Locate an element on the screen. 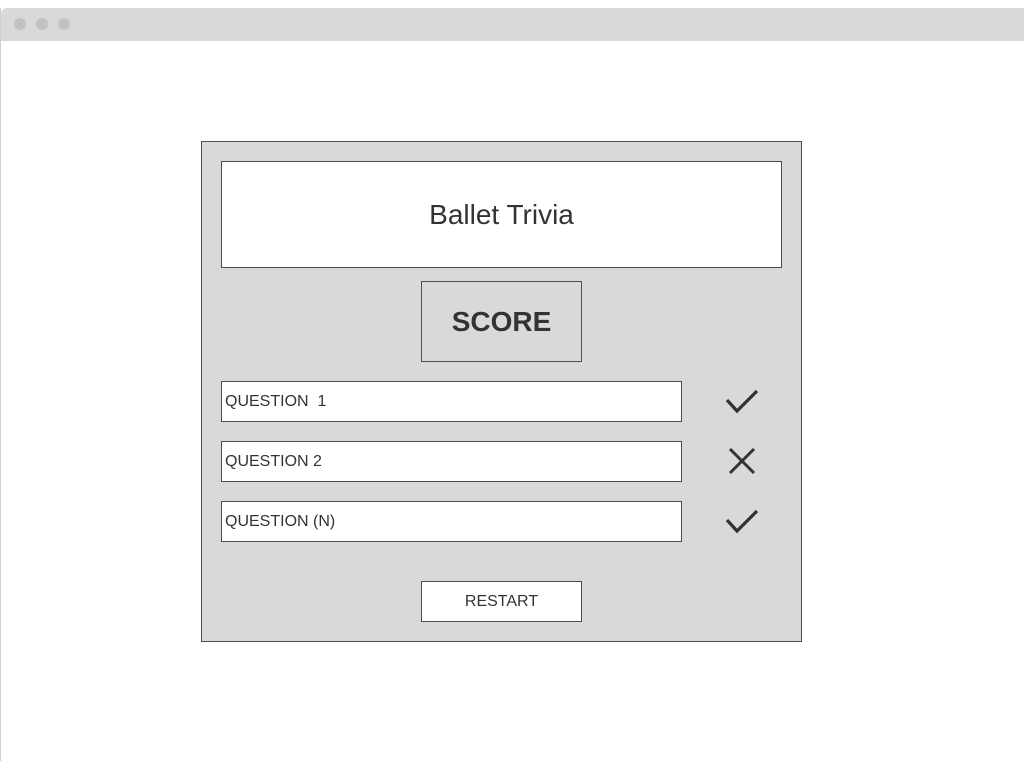 The width and height of the screenshot is (1024, 761). question-row-2: QUESTION 2 is located at coordinates (451, 461).